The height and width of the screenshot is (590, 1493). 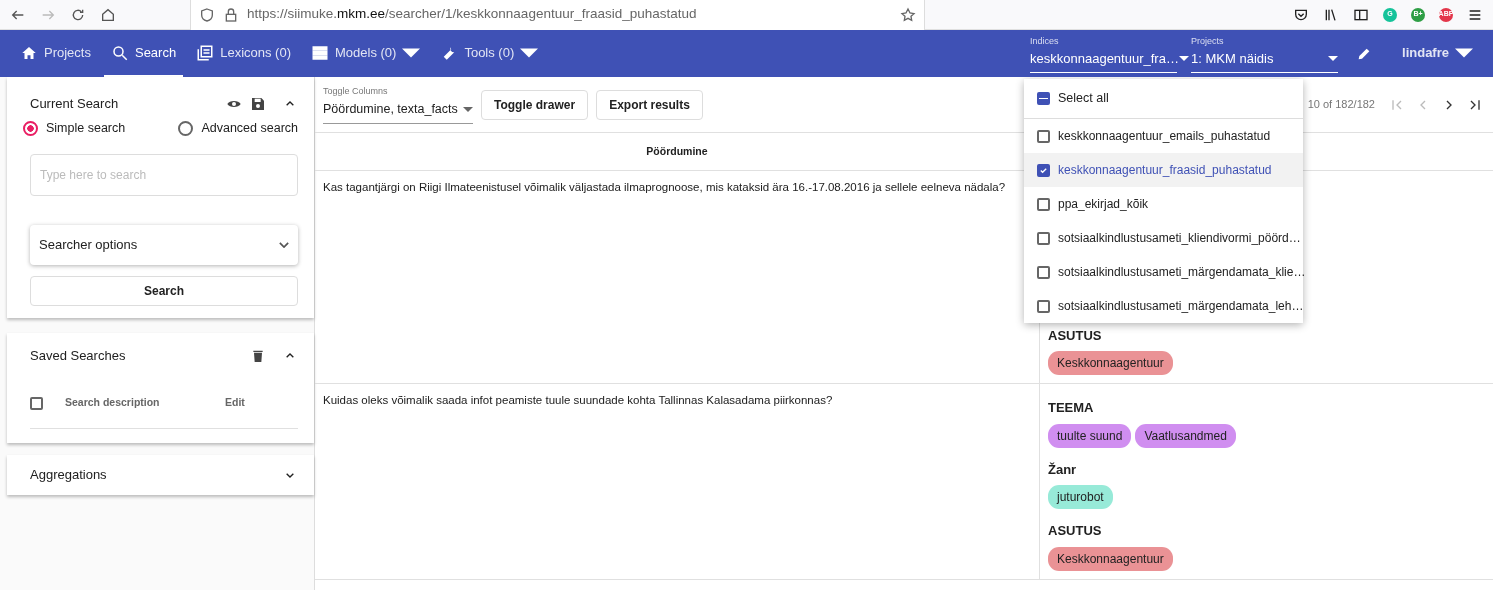 What do you see at coordinates (284, 244) in the screenshot?
I see `expand-icon` at bounding box center [284, 244].